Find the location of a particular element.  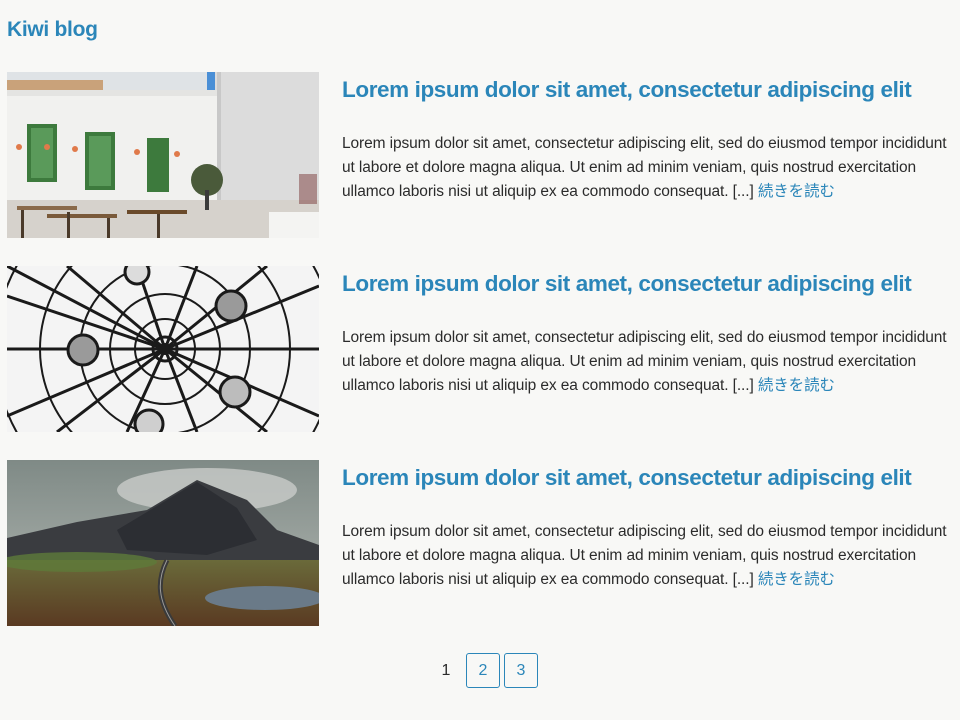

white-building-cafe-image is located at coordinates (163, 155).